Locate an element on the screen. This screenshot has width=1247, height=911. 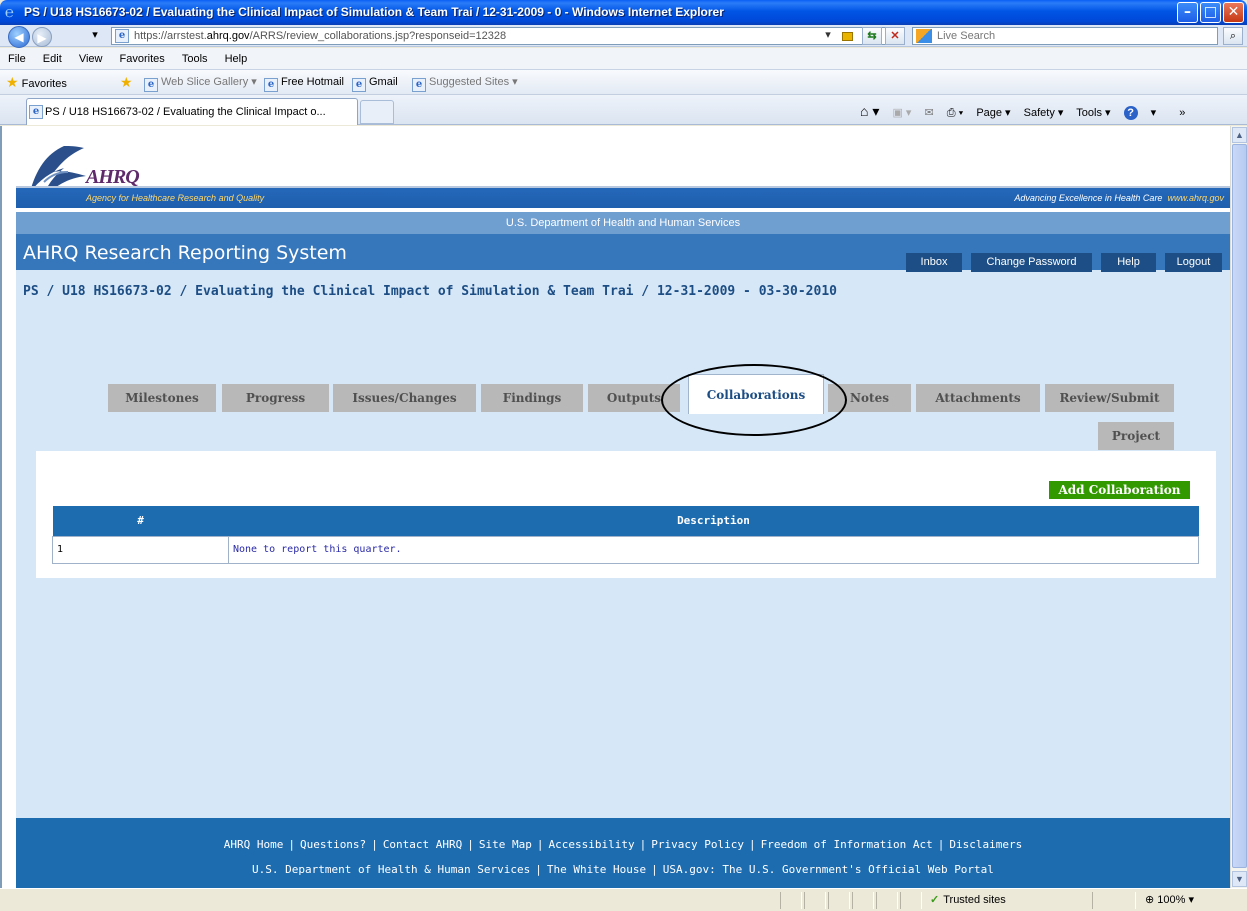
tab-project: Project is located at coordinates (1136, 436).